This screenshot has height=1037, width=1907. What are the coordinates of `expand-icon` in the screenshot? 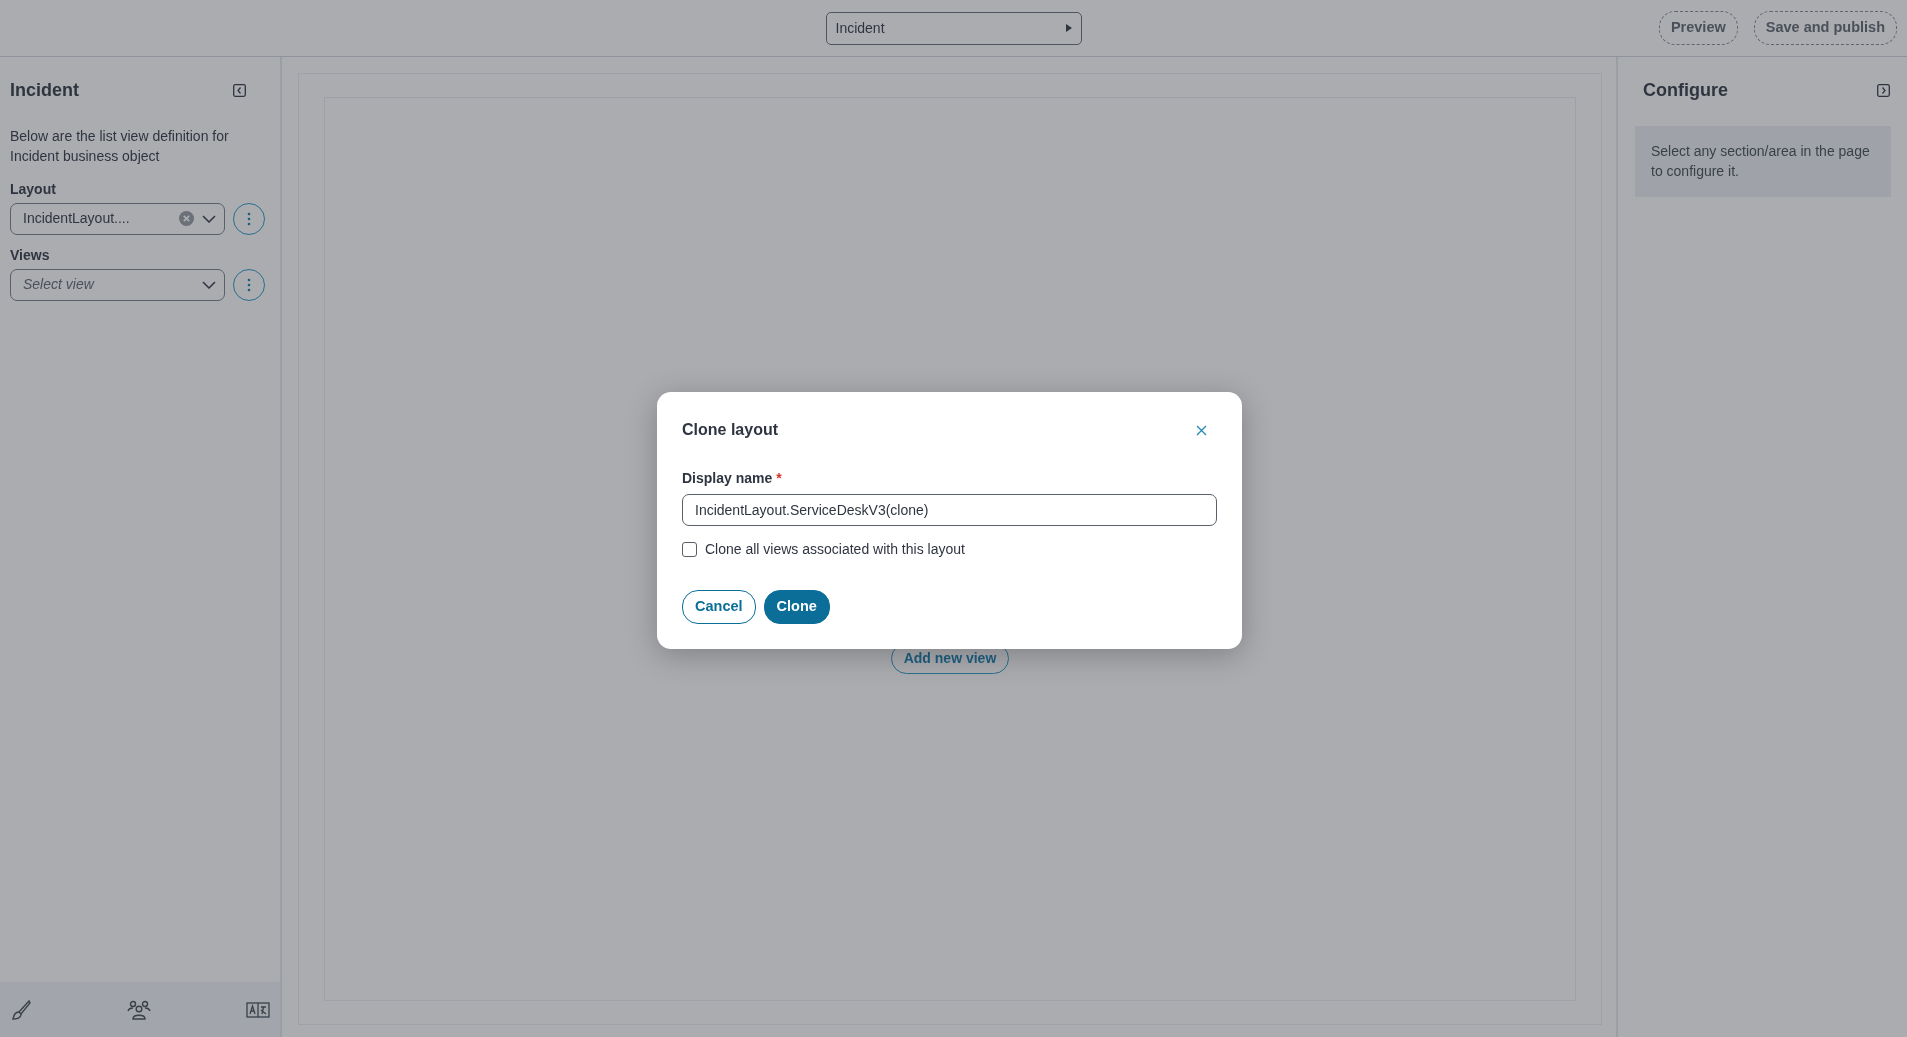 It's located at (1883, 90).